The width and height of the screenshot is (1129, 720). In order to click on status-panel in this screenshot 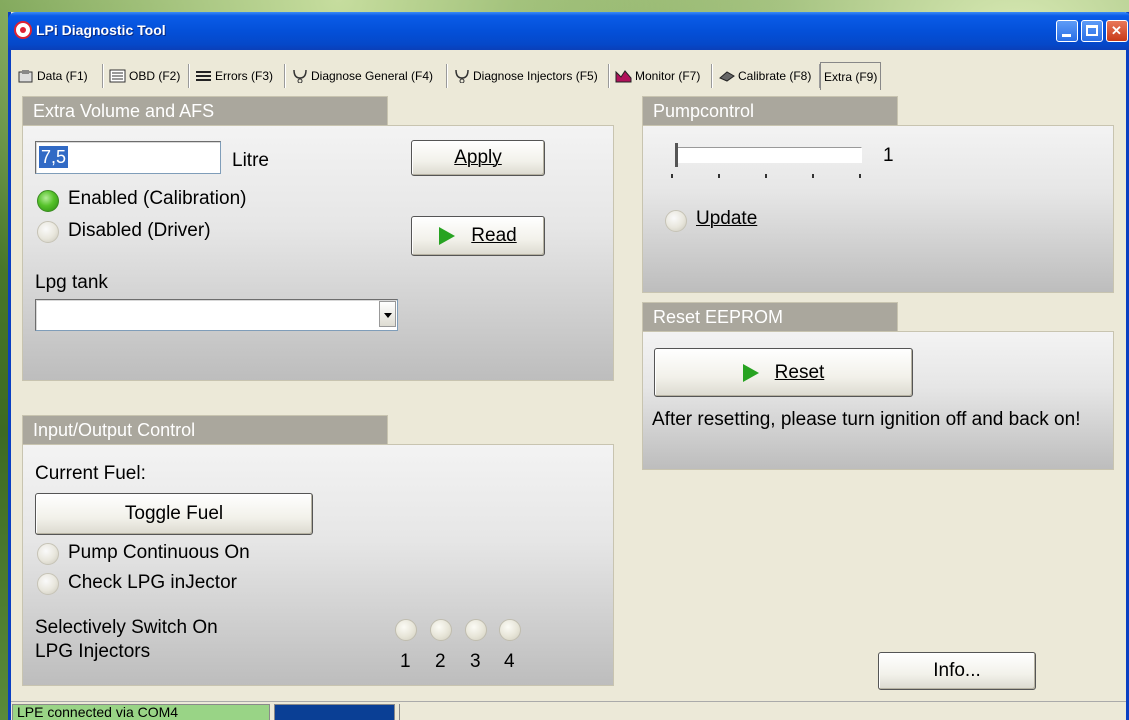, I will do `click(762, 712)`.